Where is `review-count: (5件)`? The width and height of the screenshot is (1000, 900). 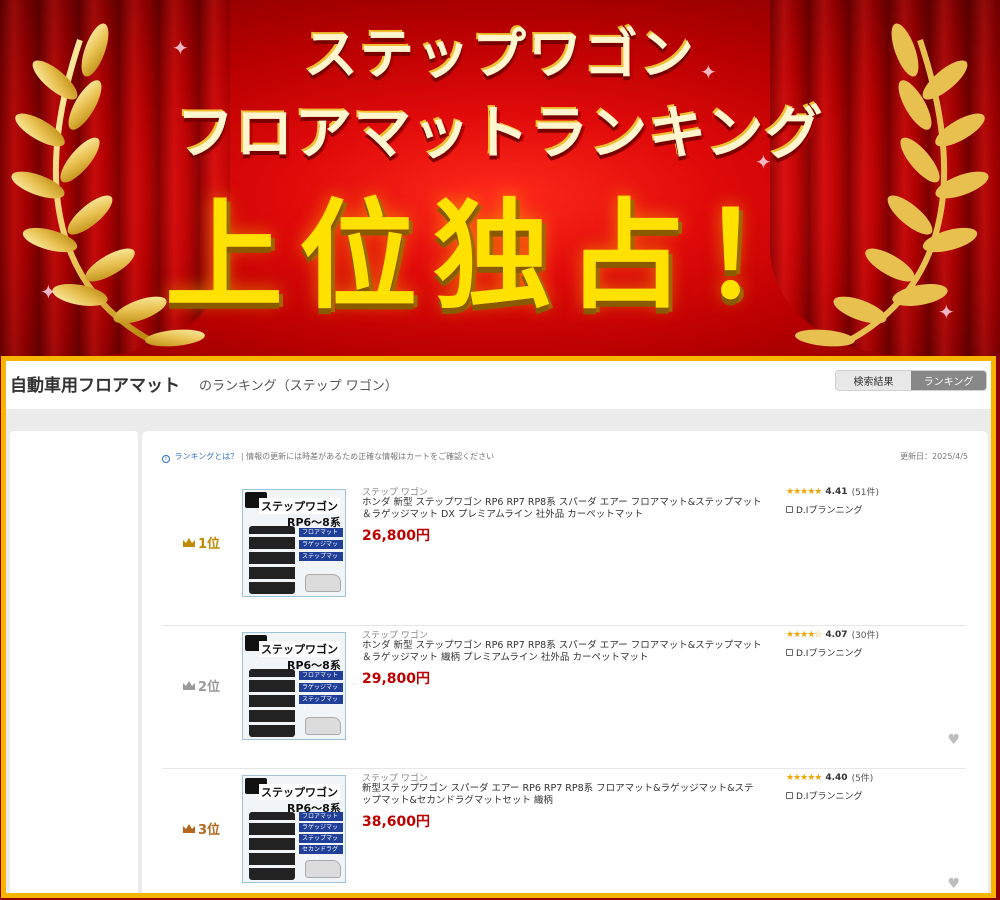
review-count: (5件) is located at coordinates (862, 779).